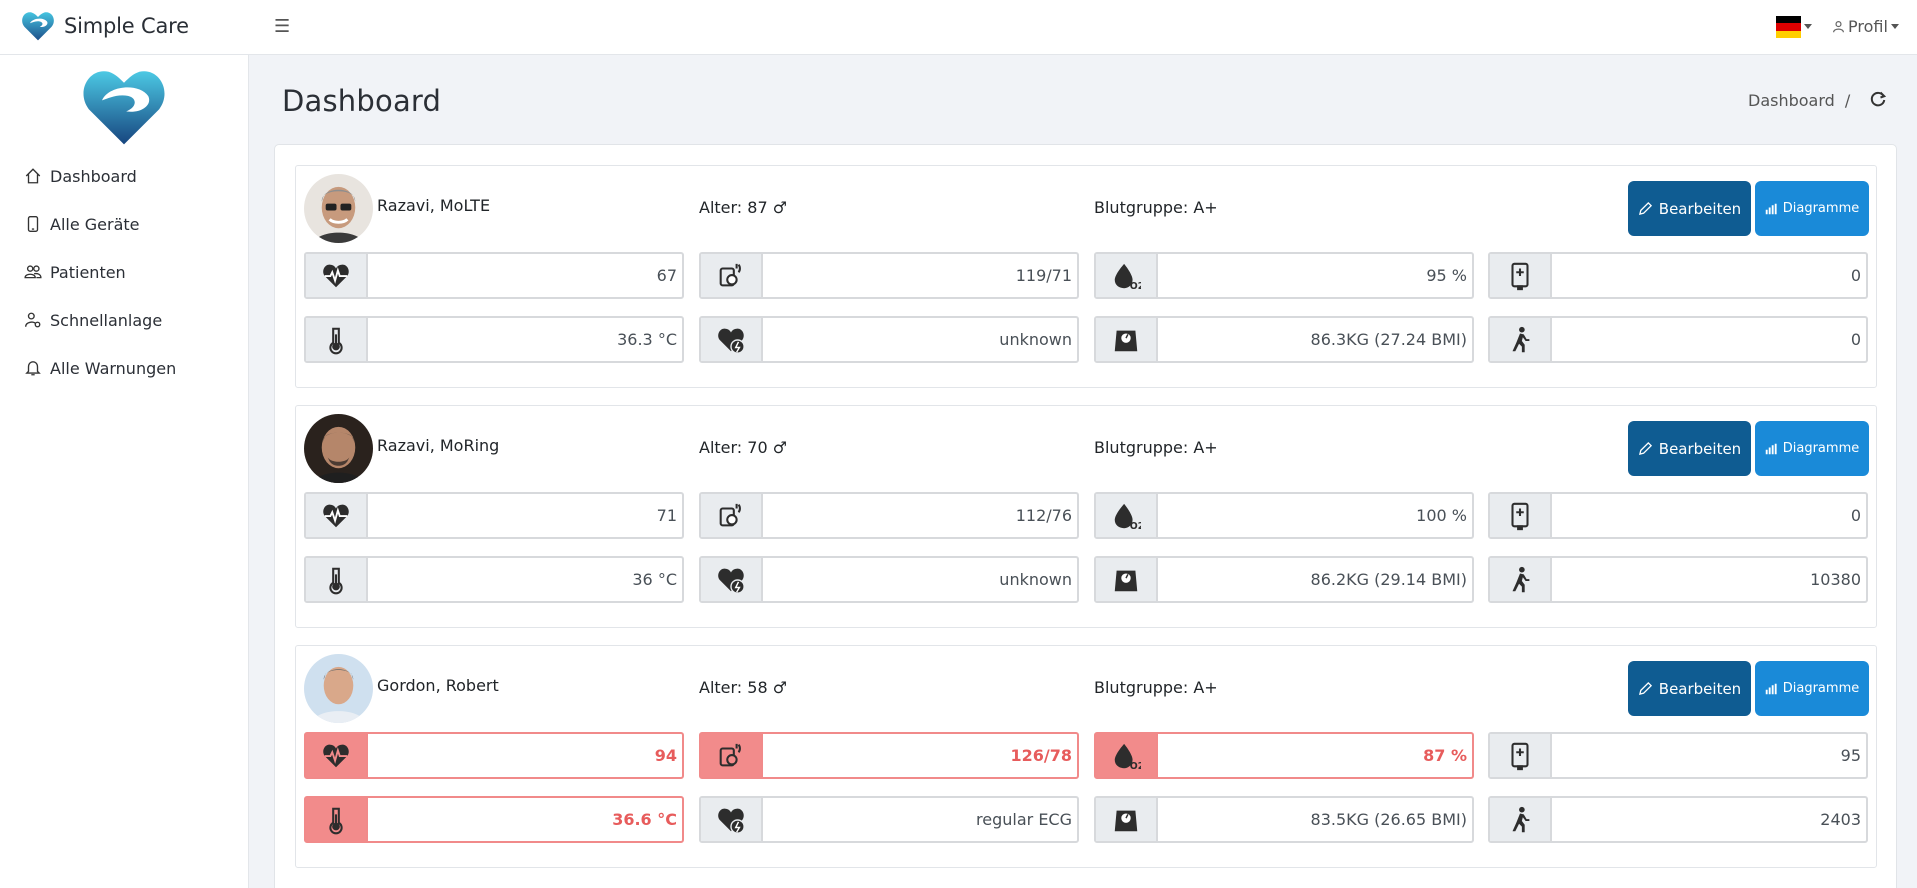 The height and width of the screenshot is (888, 1917). I want to click on german-flag-icon, so click(1788, 27).